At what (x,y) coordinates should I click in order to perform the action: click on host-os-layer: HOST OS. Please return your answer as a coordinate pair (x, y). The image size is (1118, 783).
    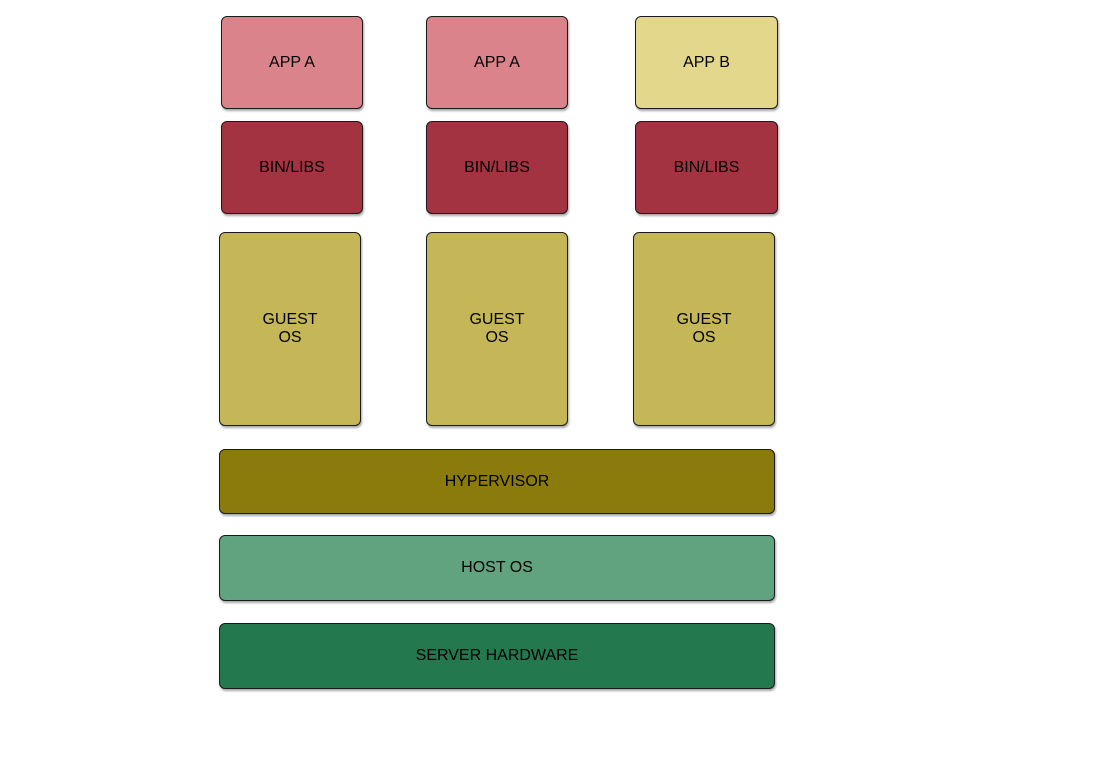
    Looking at the image, I should click on (497, 568).